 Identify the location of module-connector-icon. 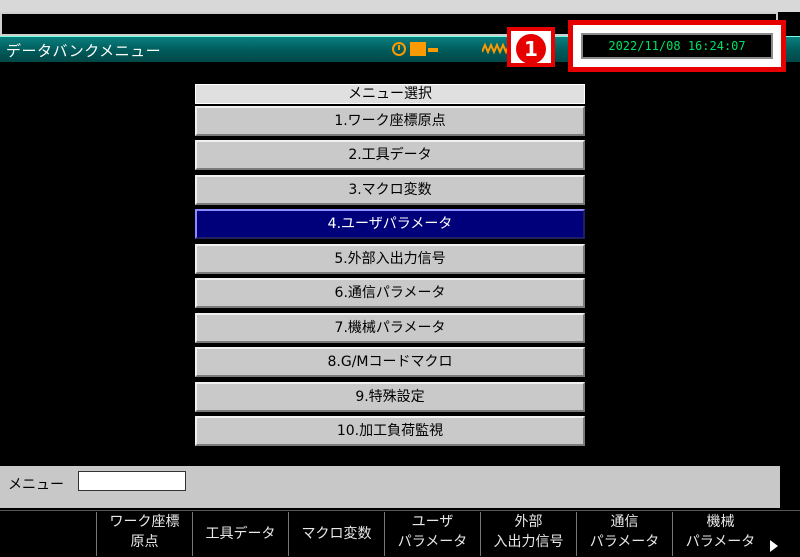
(433, 50).